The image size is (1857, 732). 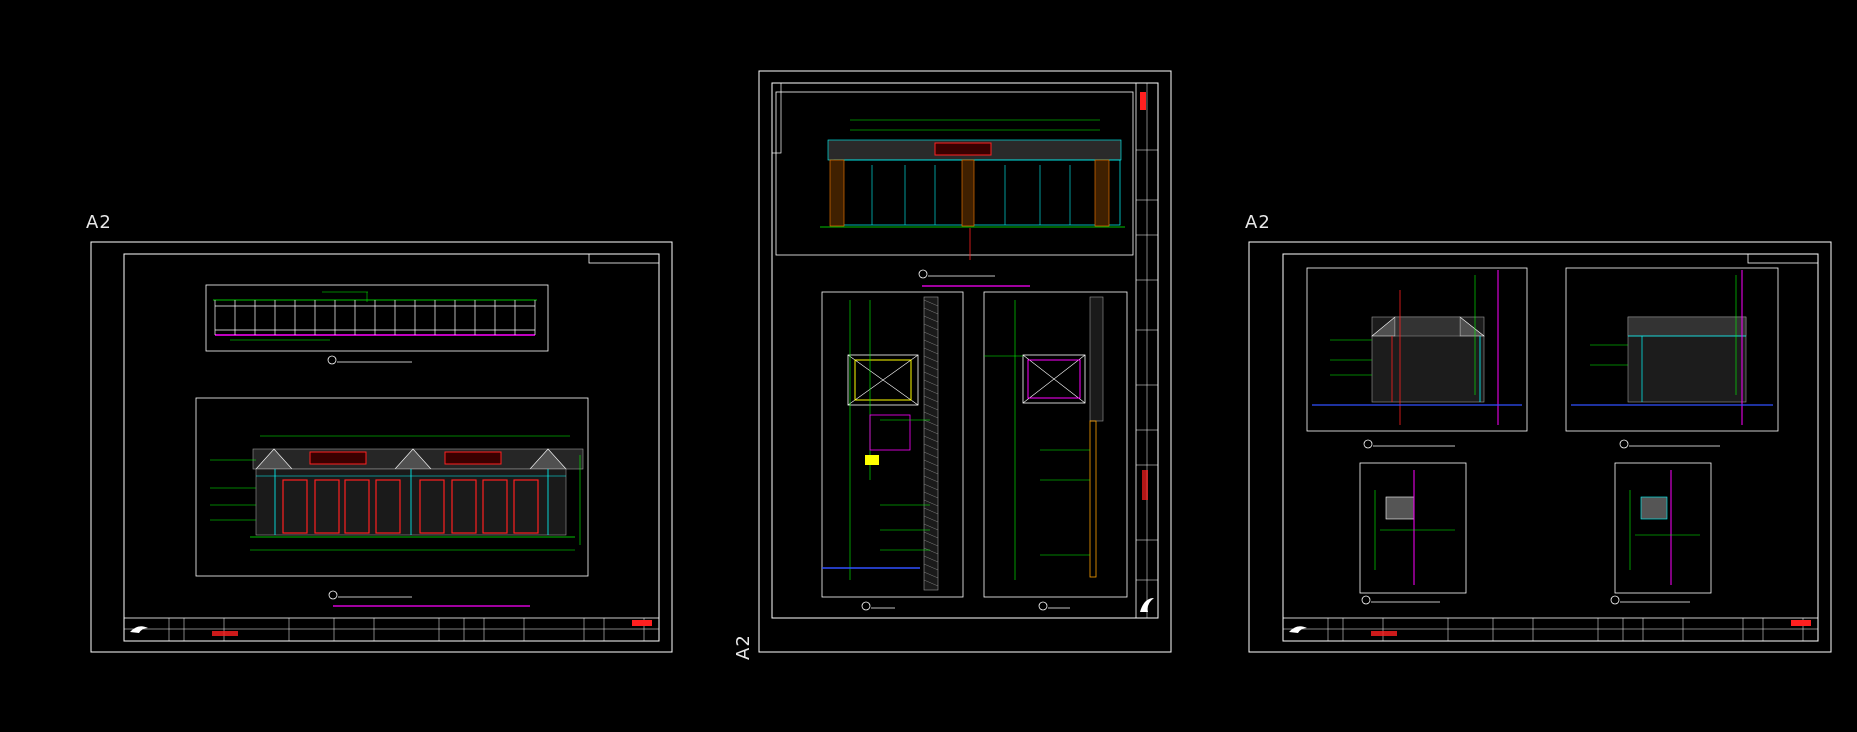 What do you see at coordinates (624, 258) in the screenshot?
I see `sheet-left-corner-box` at bounding box center [624, 258].